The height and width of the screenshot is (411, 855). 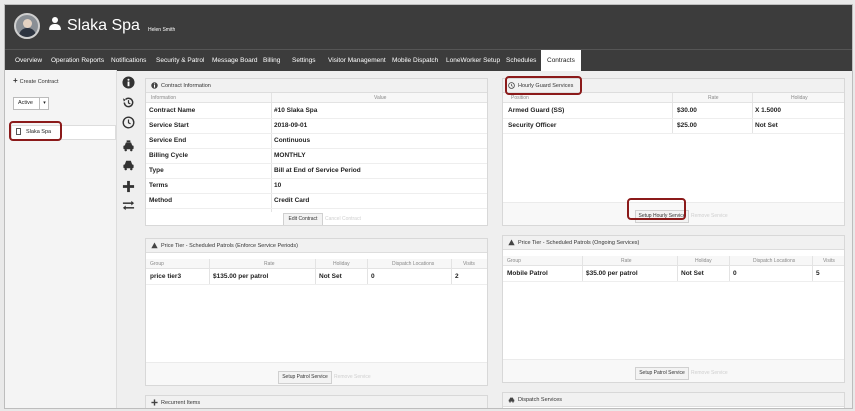 What do you see at coordinates (181, 403) in the screenshot?
I see `panel-title: Recurrent Items` at bounding box center [181, 403].